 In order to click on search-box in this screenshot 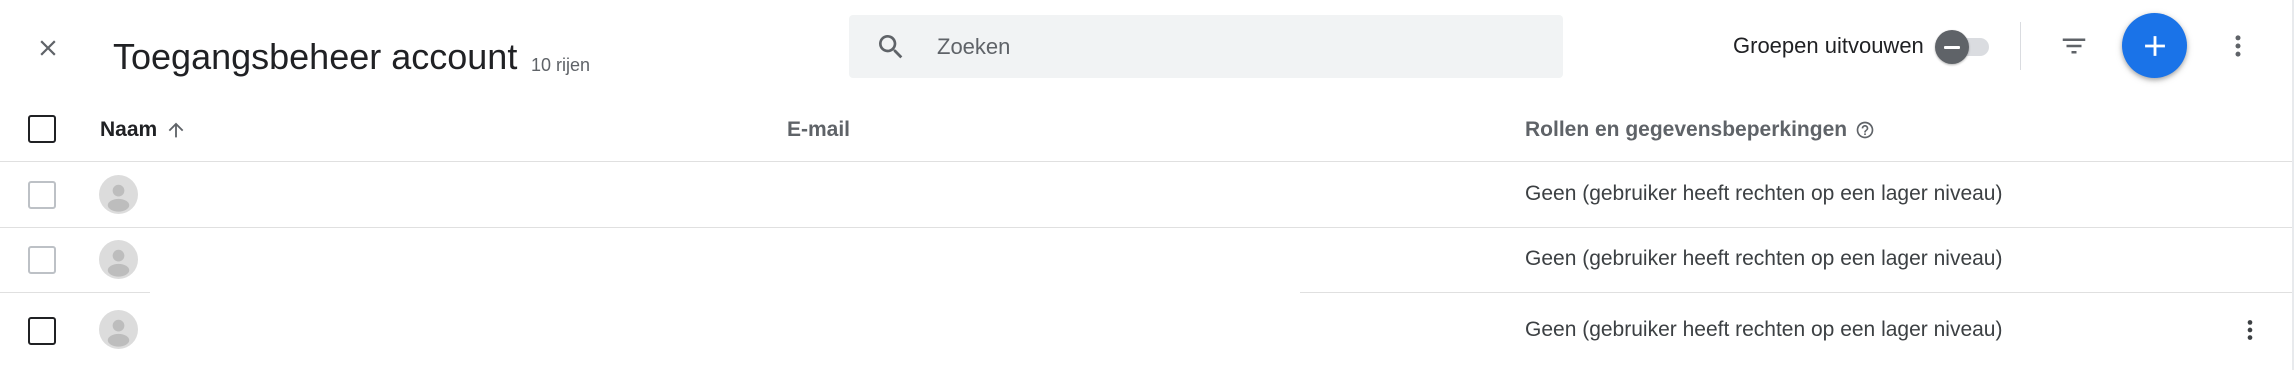, I will do `click(1206, 46)`.